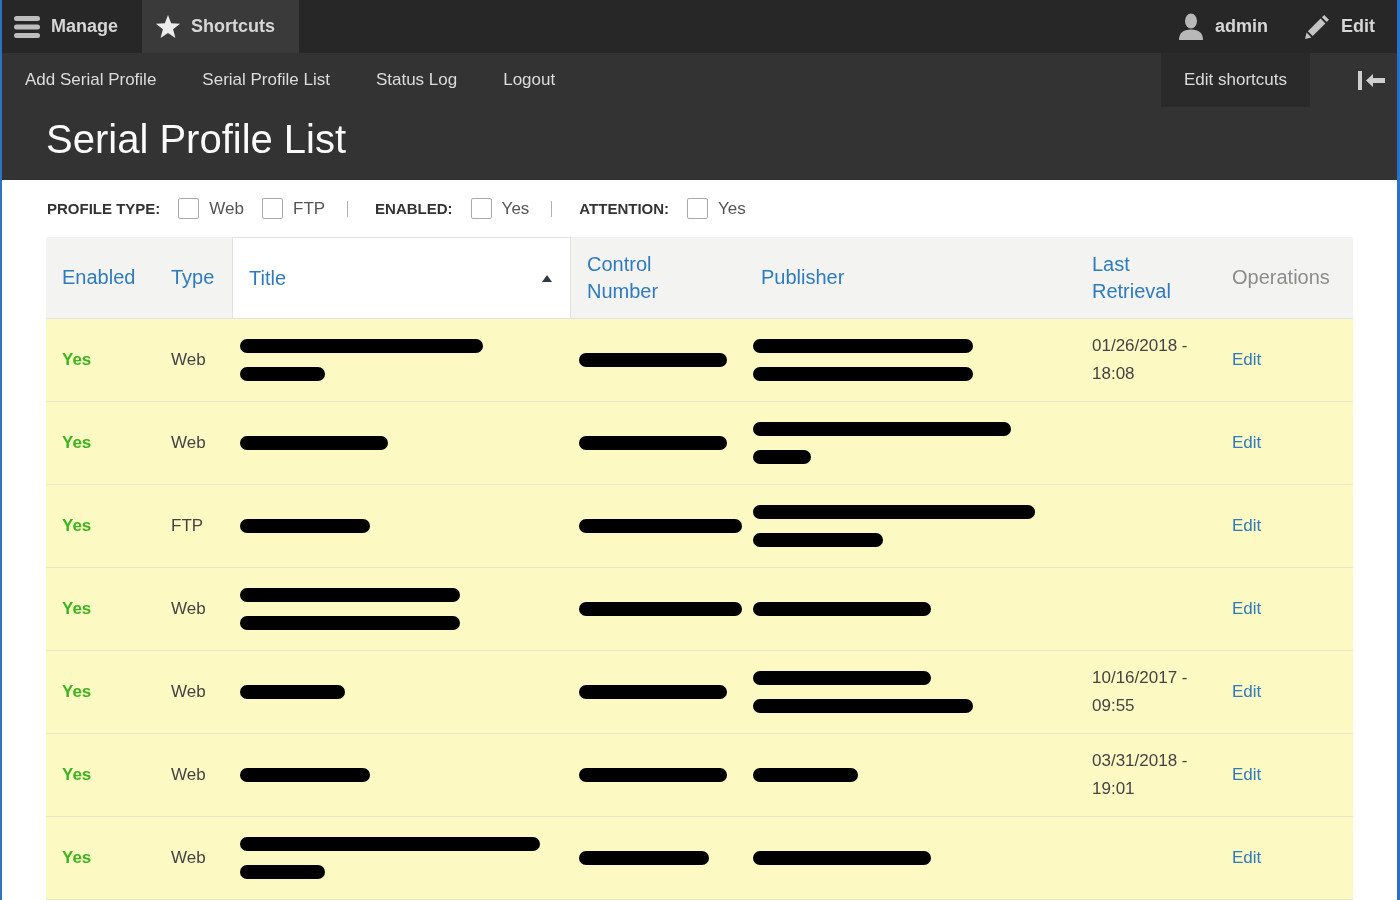 This screenshot has width=1400, height=900. What do you see at coordinates (782, 457) in the screenshot?
I see `redaction-mark` at bounding box center [782, 457].